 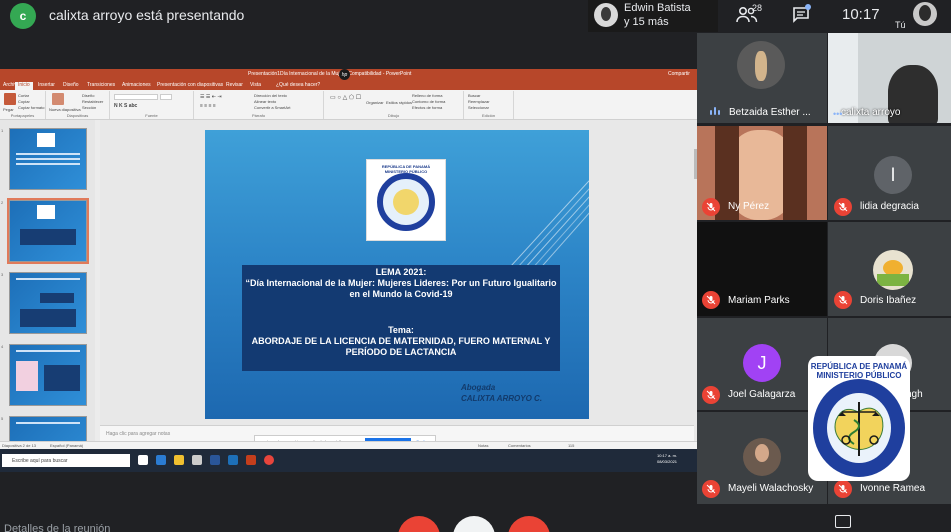 I want to click on copy-button: Copiar, so click(x=24, y=101).